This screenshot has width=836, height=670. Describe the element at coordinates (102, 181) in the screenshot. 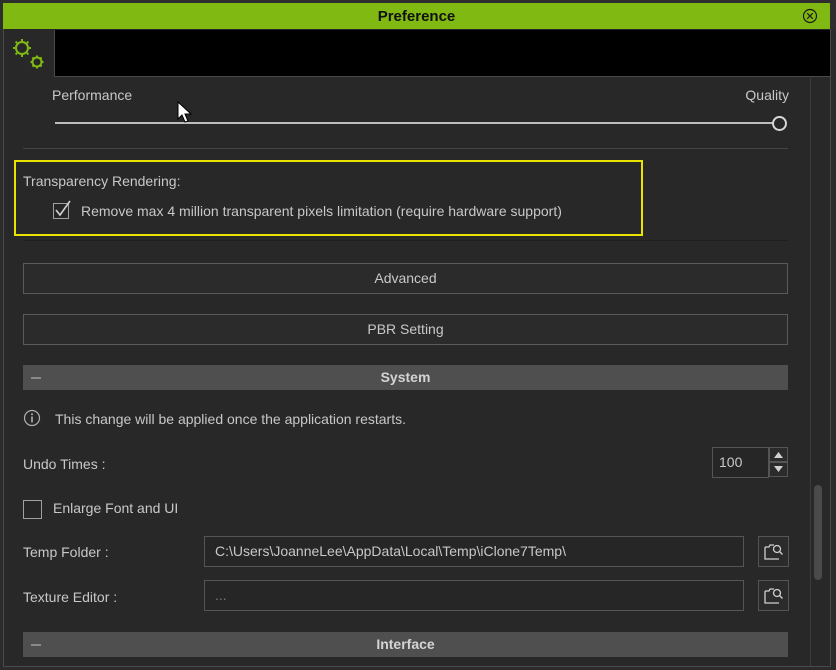

I see `transparency-heading: Transparency Rendering:` at that location.